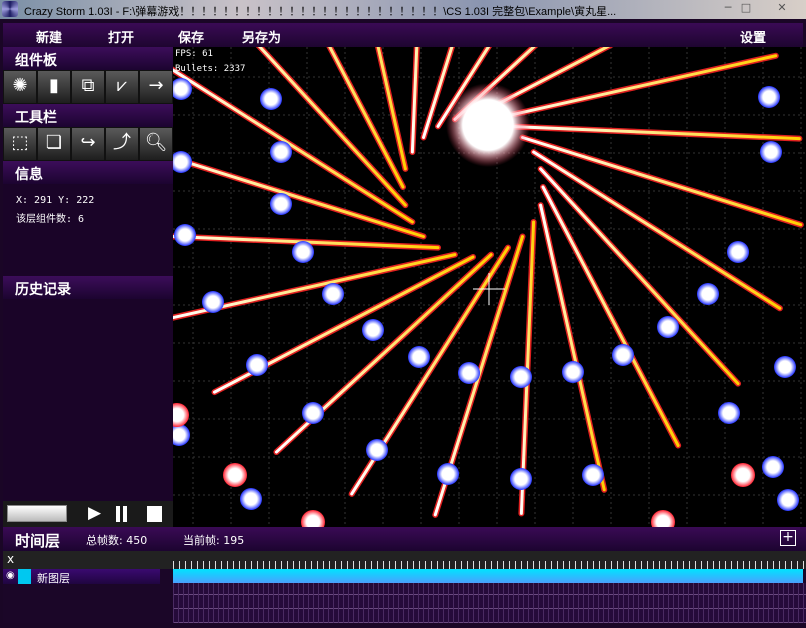 The image size is (806, 628). Describe the element at coordinates (88, 58) in the screenshot. I see `components-header: 组件板` at that location.